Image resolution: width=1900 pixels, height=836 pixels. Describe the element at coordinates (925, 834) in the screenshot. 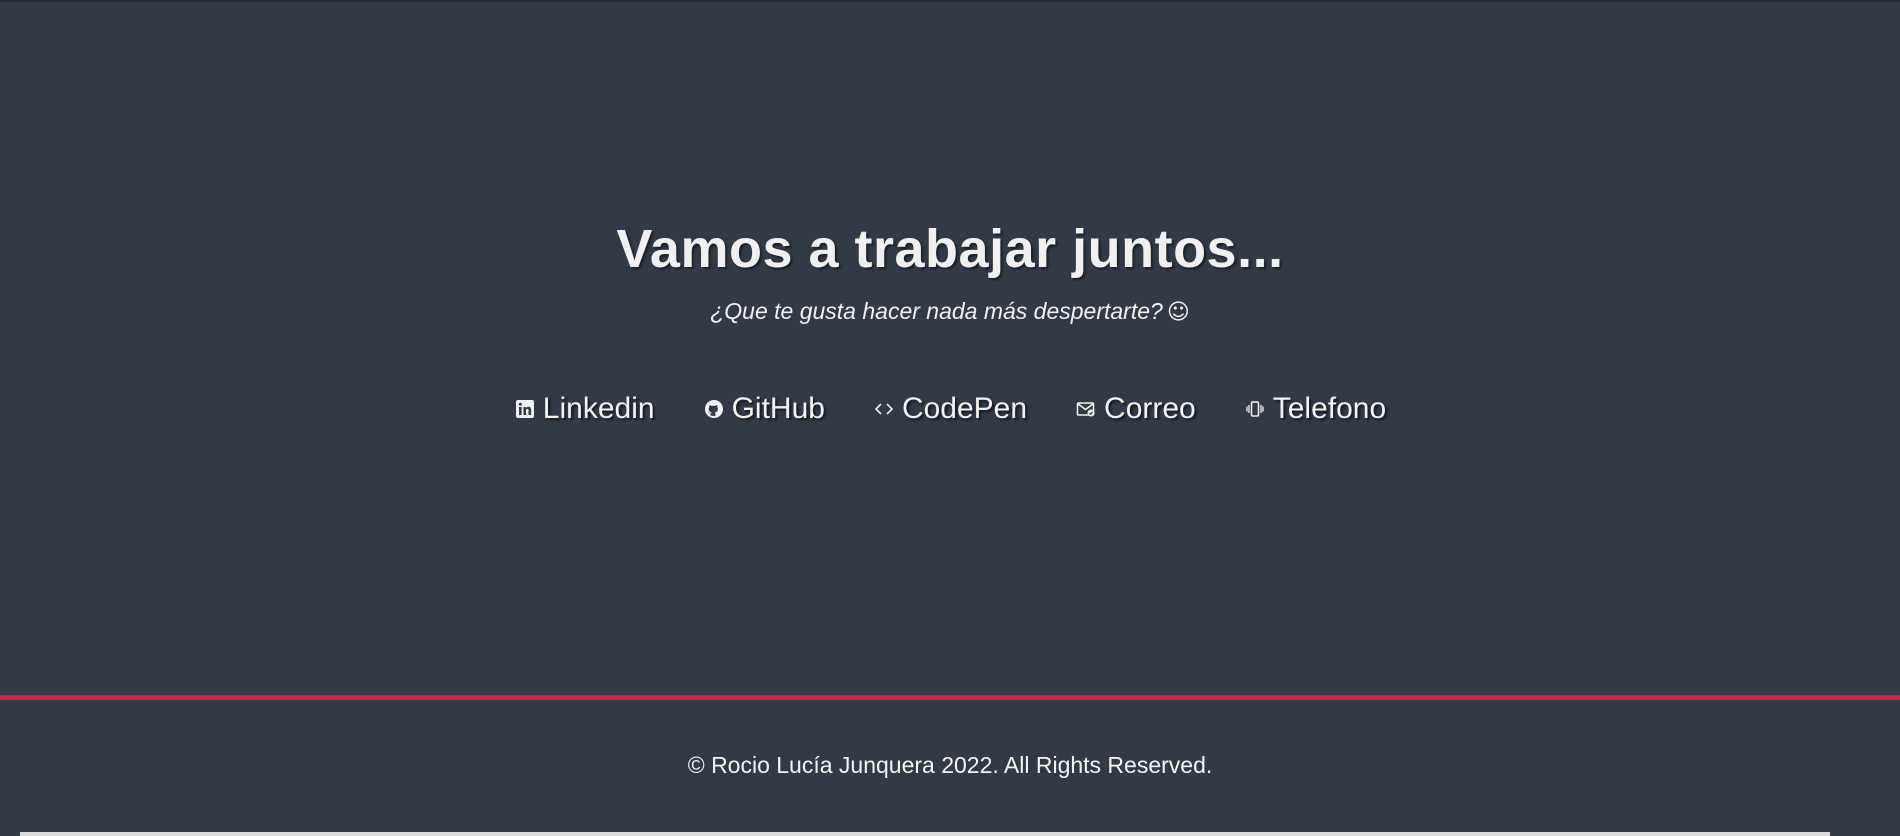

I see `horizontal-scrollbar` at that location.